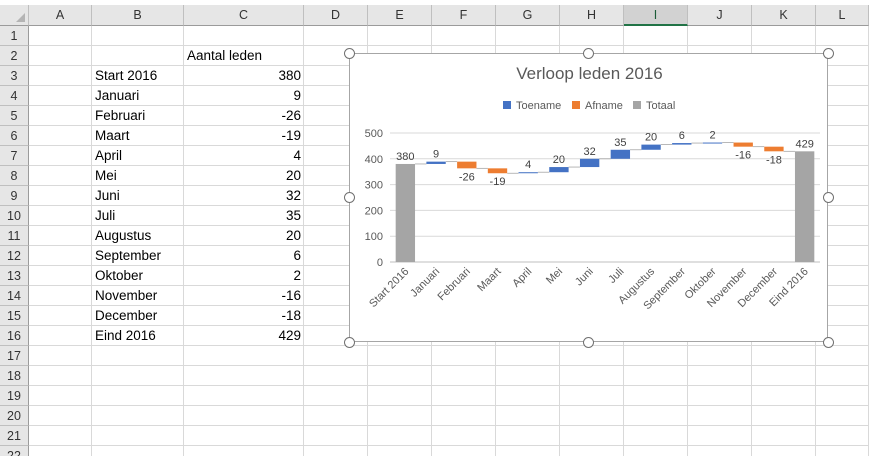 This screenshot has height=456, width=869. What do you see at coordinates (784, 15) in the screenshot?
I see `column-header-k: K` at bounding box center [784, 15].